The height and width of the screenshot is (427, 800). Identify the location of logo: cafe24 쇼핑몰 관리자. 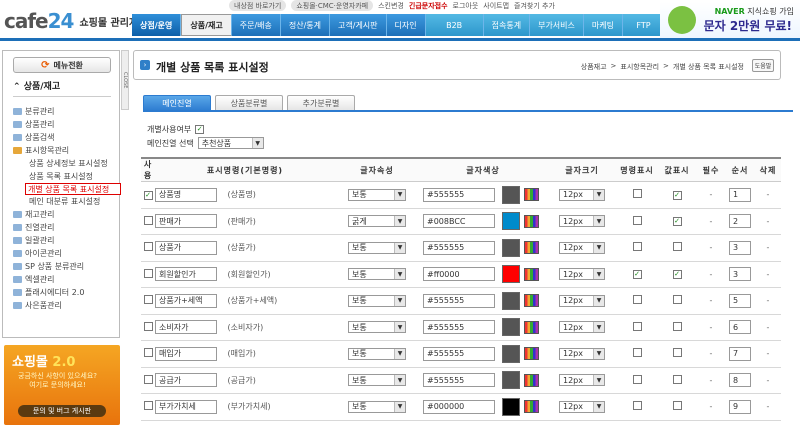
(71, 21).